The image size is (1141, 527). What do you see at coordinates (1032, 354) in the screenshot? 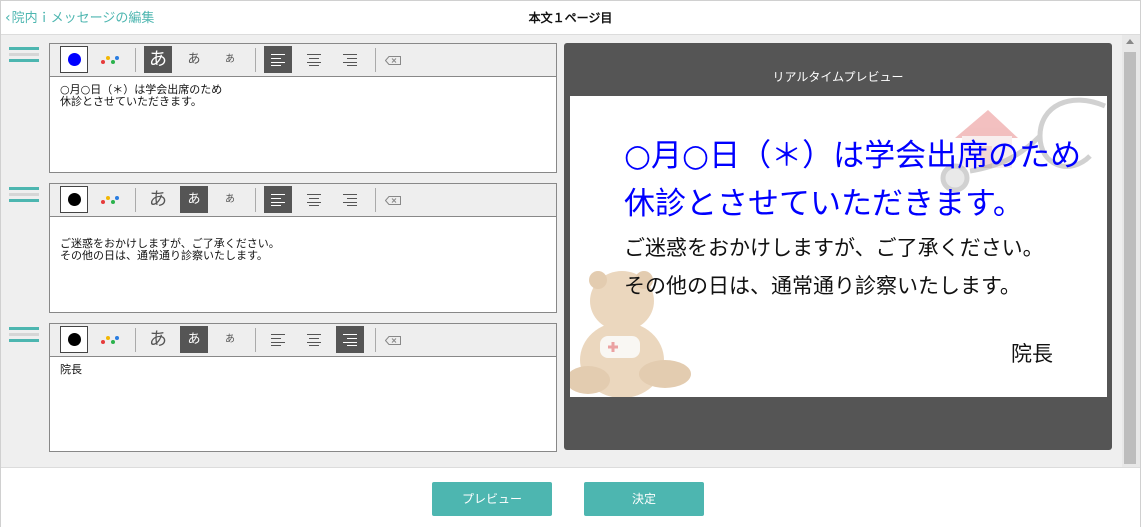
I see `preview-line-5: 院長` at bounding box center [1032, 354].